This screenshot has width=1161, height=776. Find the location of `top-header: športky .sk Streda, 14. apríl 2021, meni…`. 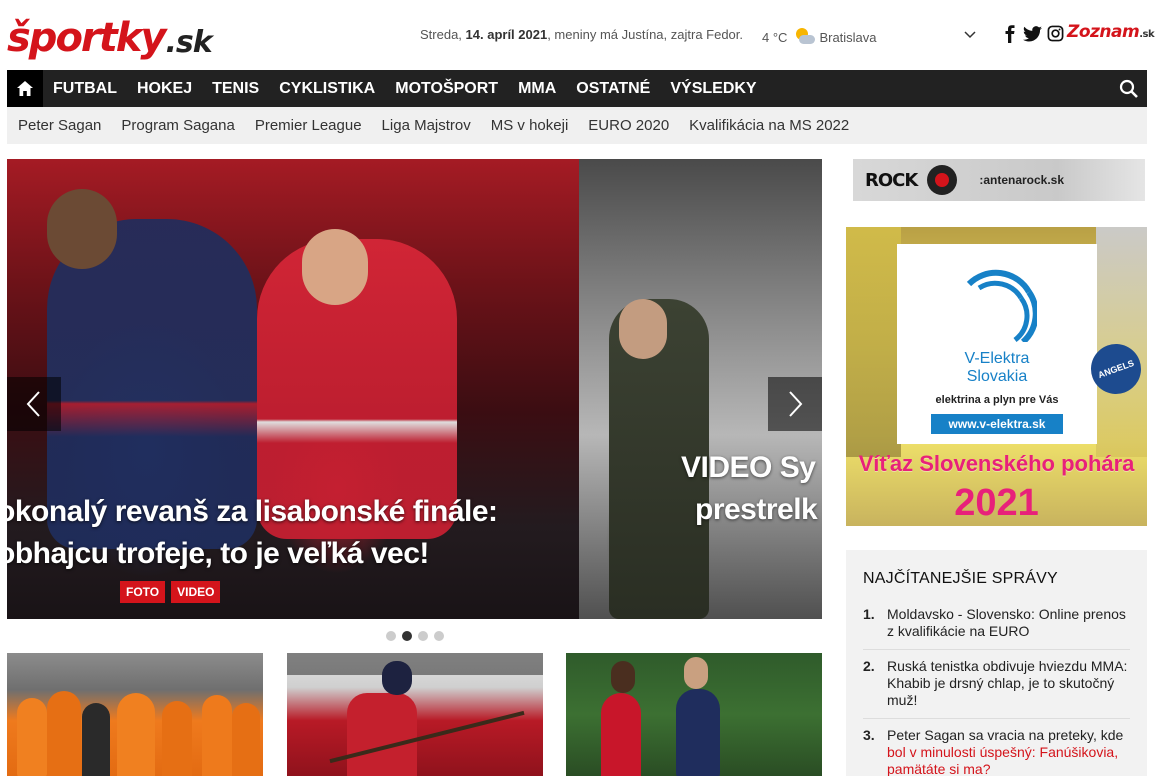

top-header: športky .sk Streda, 14. apríl 2021, meni… is located at coordinates (580, 35).